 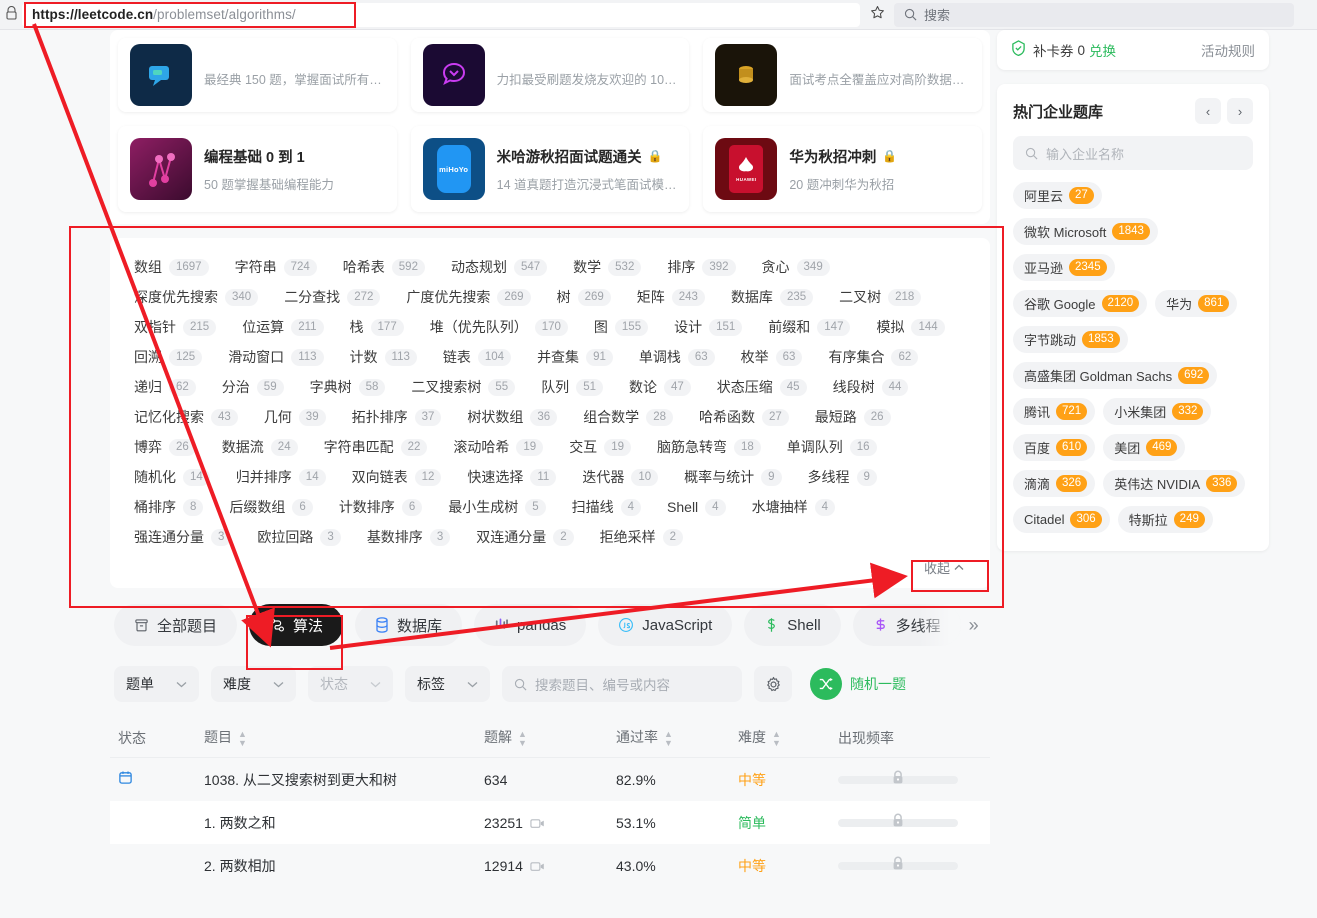 I want to click on chip-javascript: JavaScript, so click(x=665, y=625).